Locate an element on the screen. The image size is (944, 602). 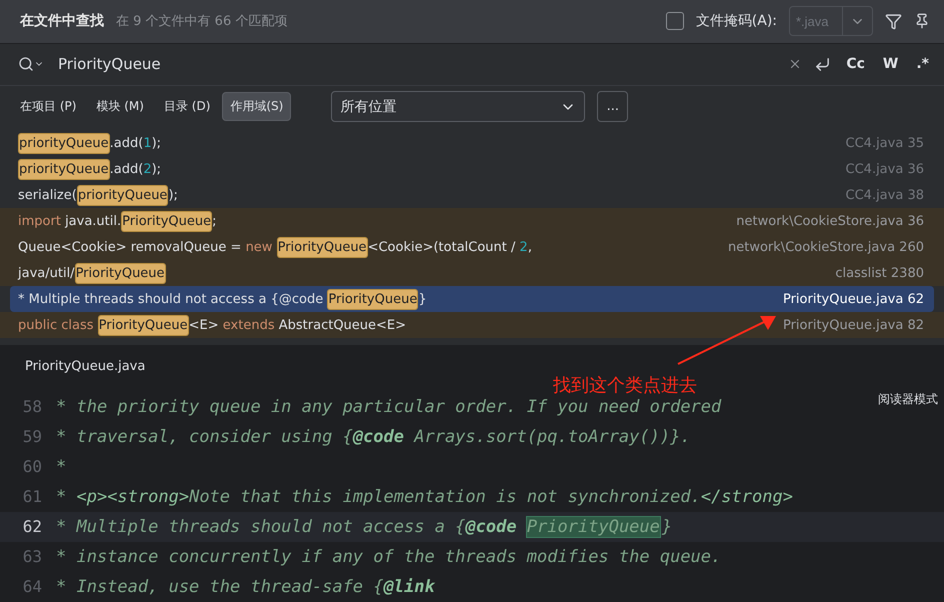
file-mask-checkbox is located at coordinates (675, 21).